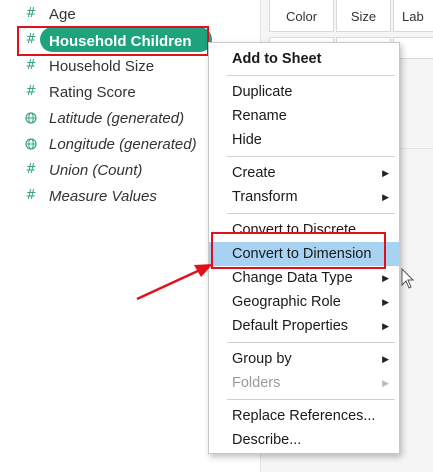  I want to click on marks-size-label: Size, so click(363, 16).